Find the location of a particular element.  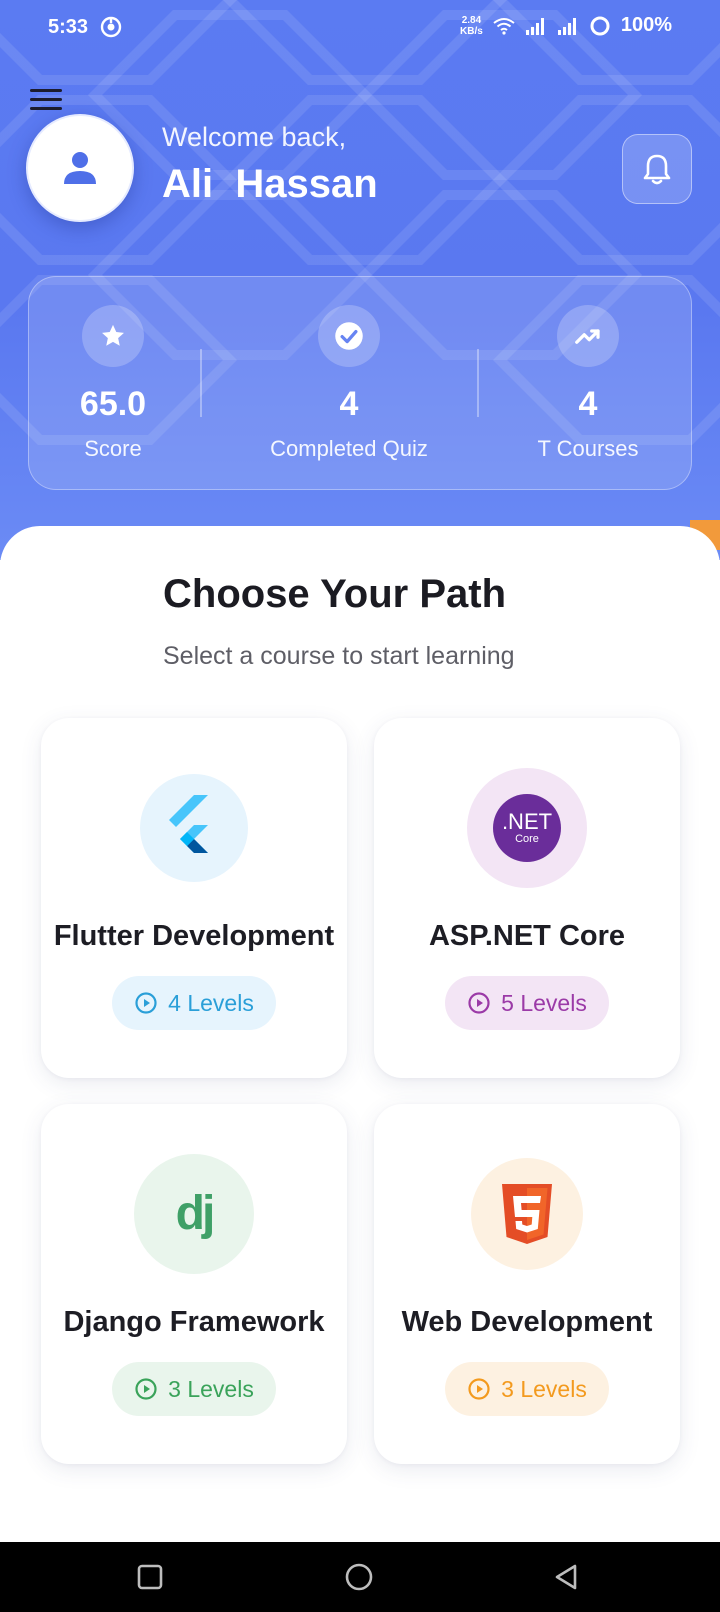

battery-percentage: 100% is located at coordinates (646, 25).